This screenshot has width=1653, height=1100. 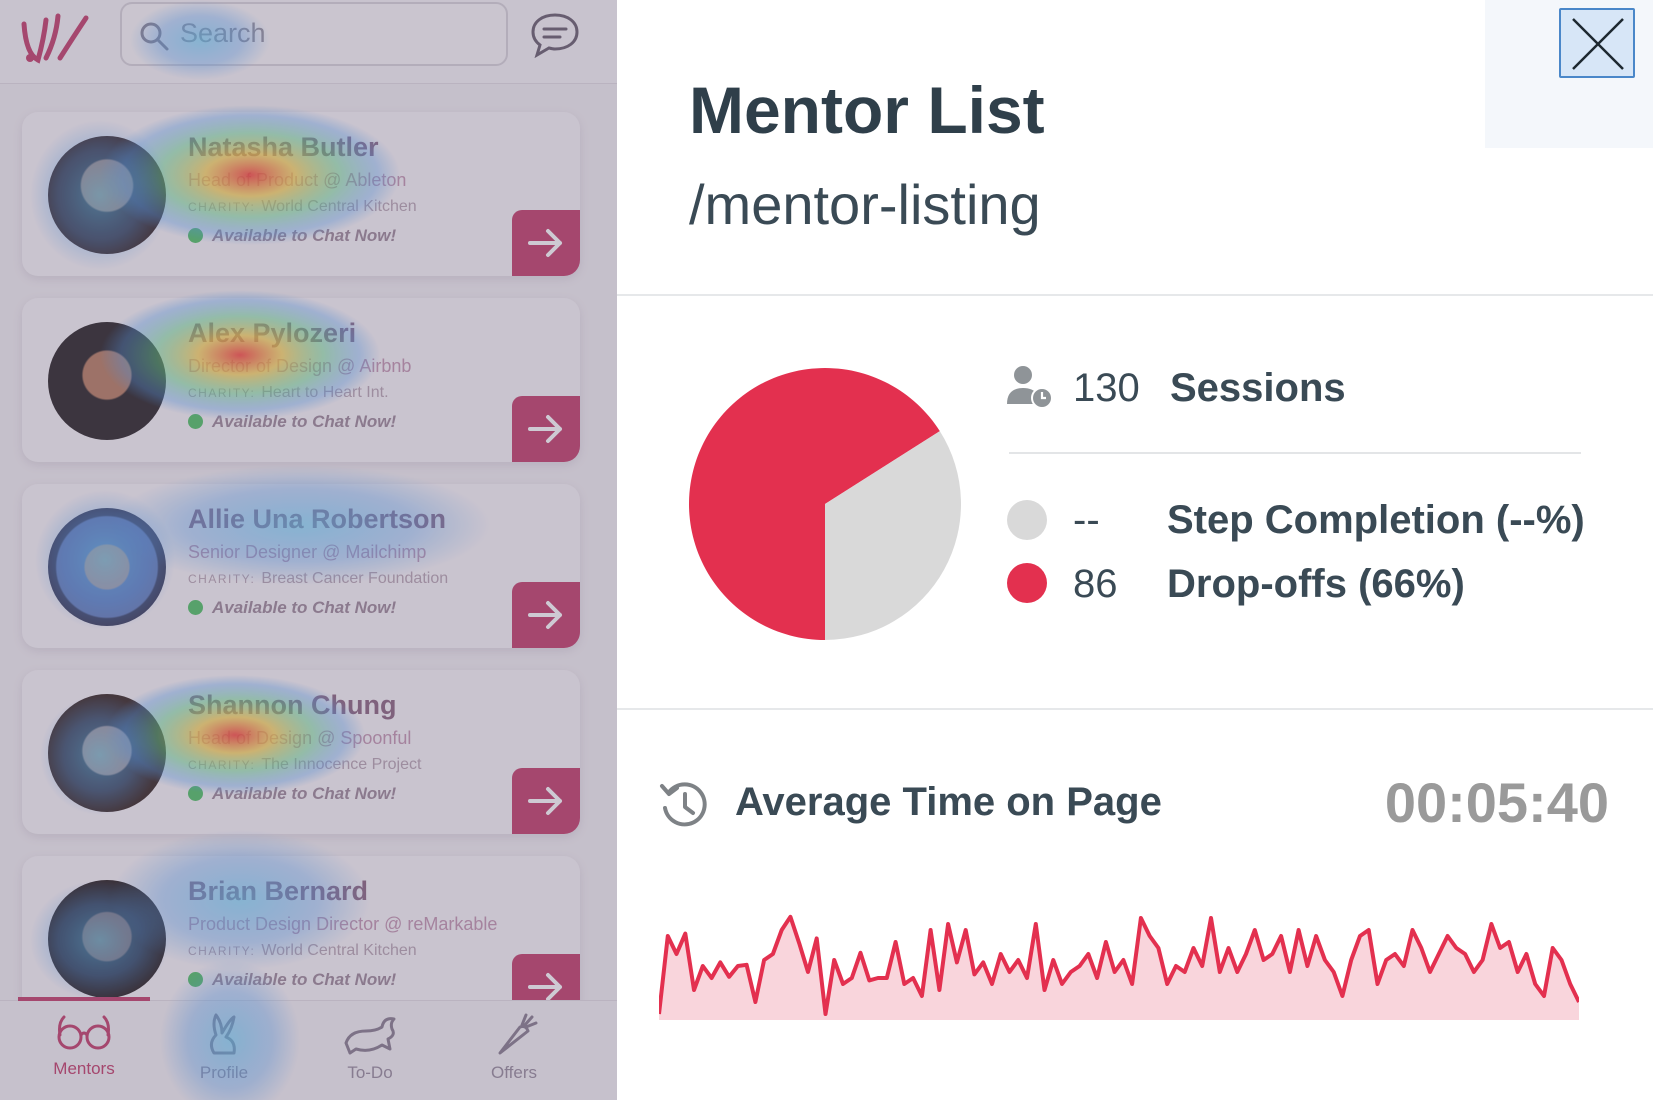 I want to click on nav-label: Offers, so click(x=514, y=1072).